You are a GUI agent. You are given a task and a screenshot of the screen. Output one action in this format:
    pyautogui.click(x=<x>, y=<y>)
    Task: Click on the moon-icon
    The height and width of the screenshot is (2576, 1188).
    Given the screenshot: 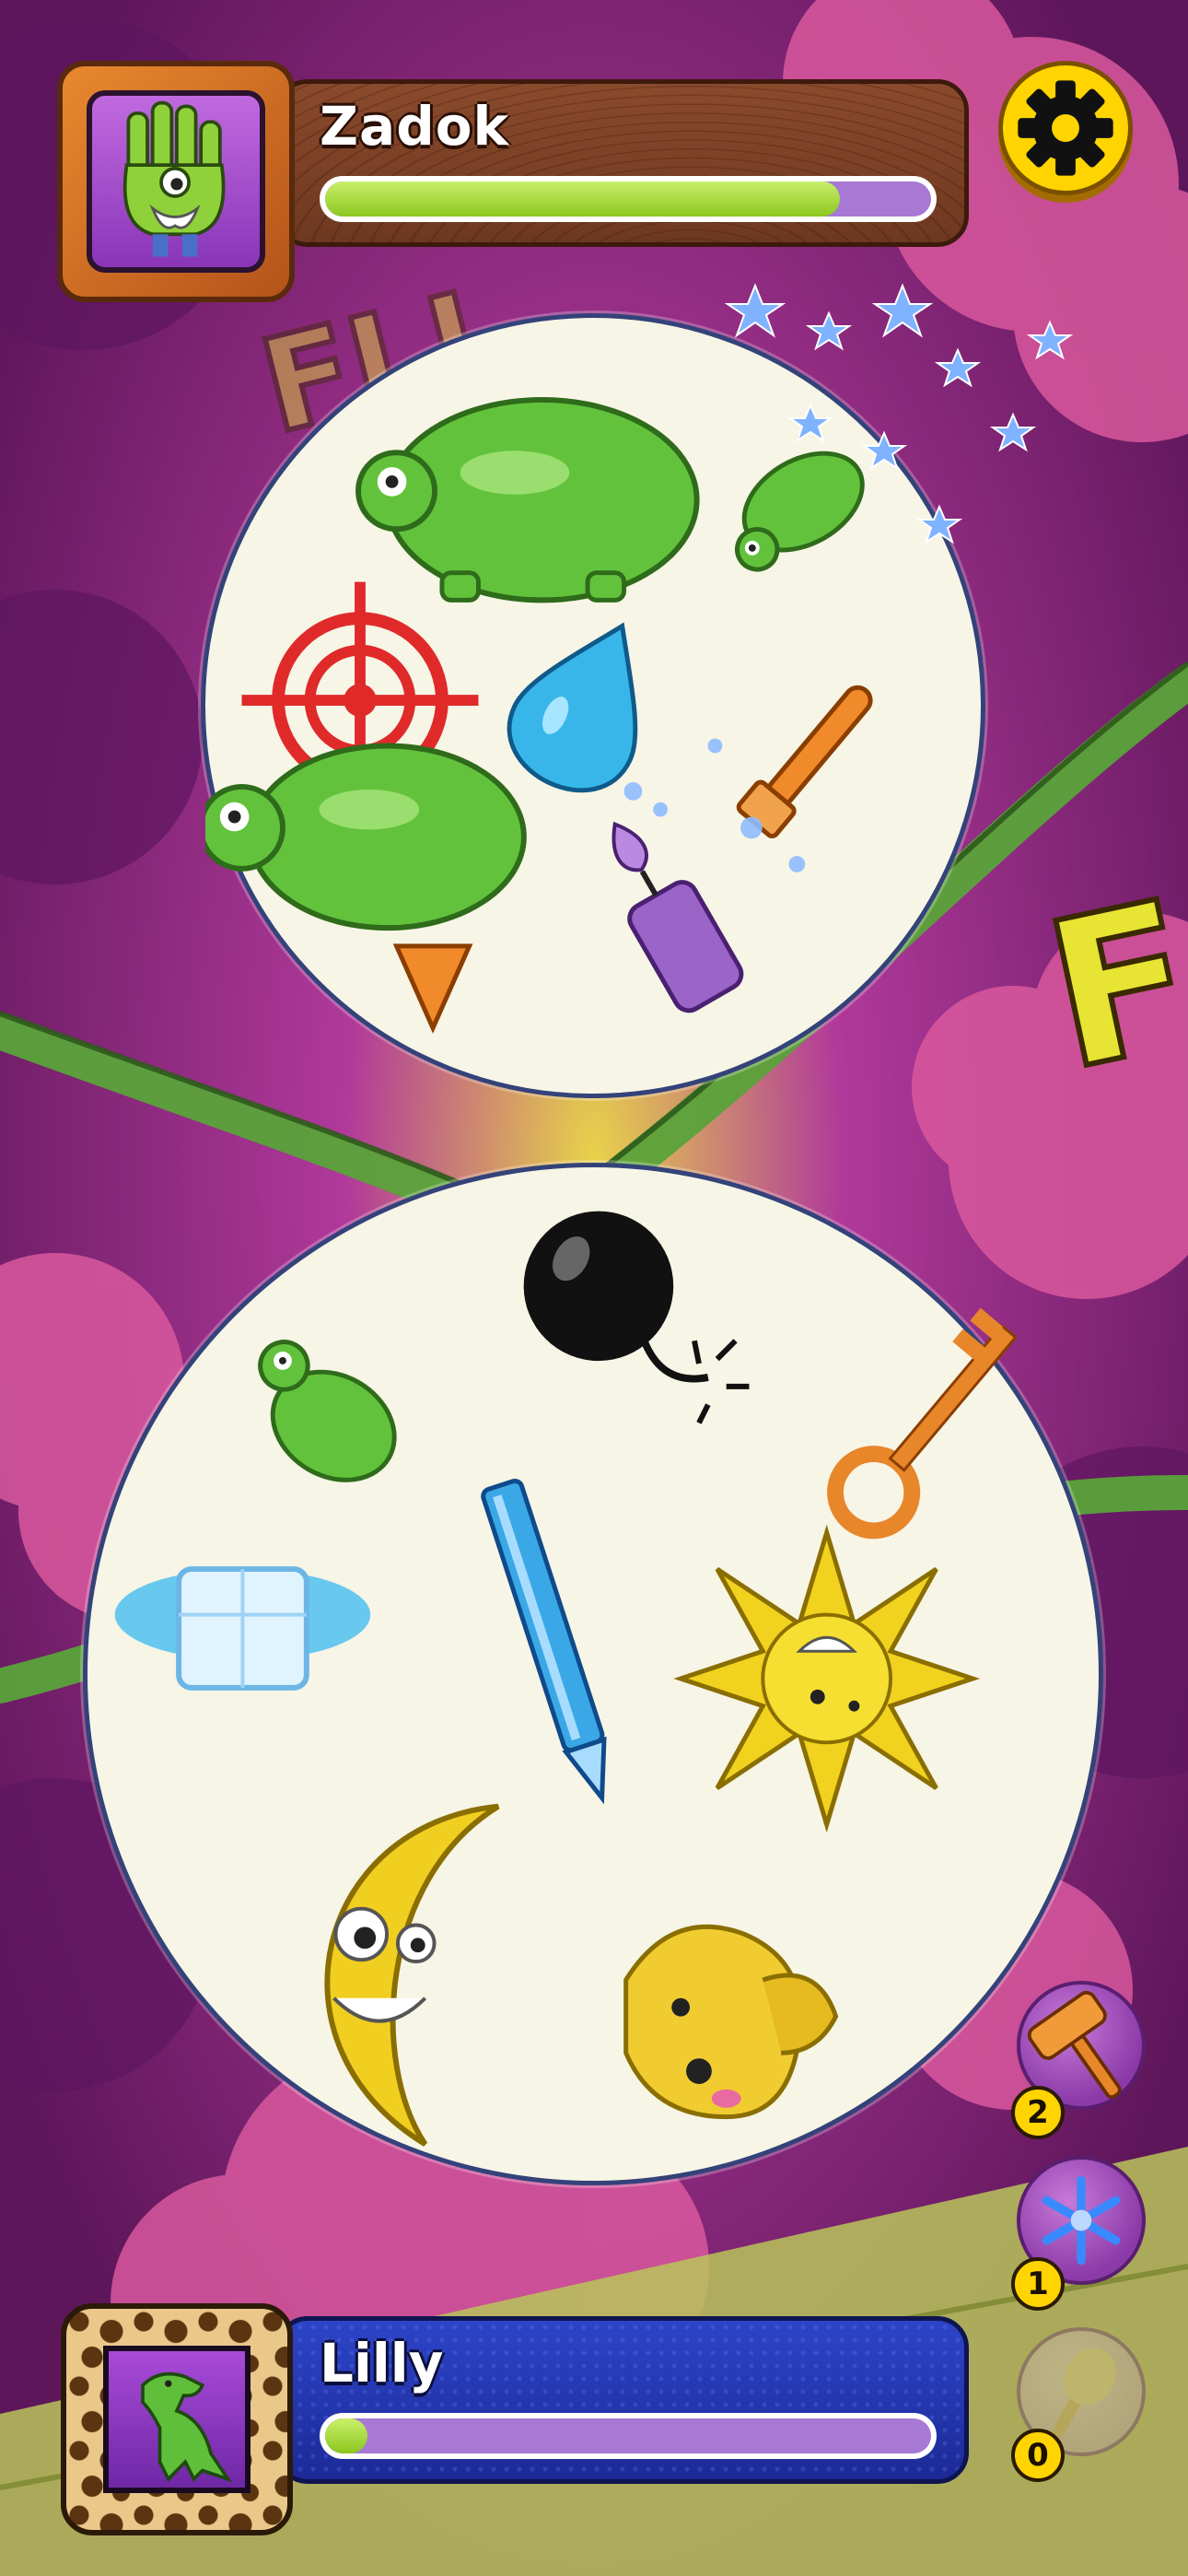 What is the action you would take?
    pyautogui.click(x=412, y=1975)
    